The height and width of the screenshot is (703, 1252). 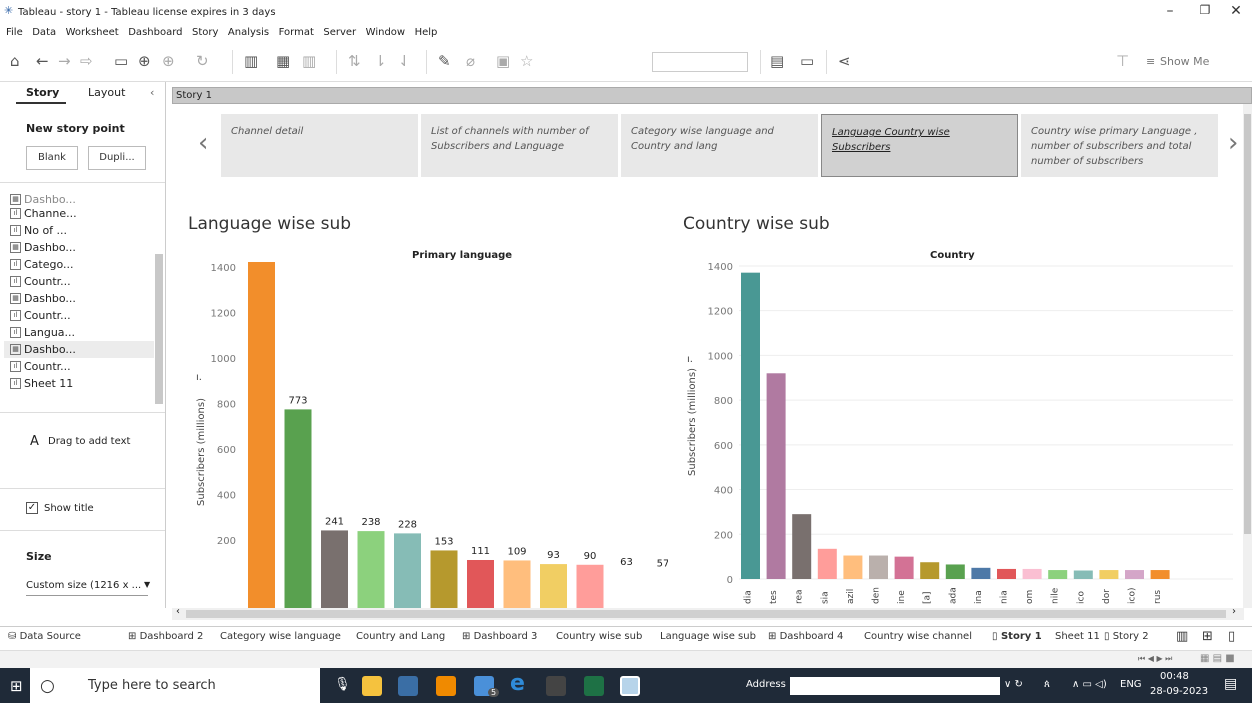 What do you see at coordinates (1077, 636) in the screenshot?
I see `tab-sheet-11: Sheet 11` at bounding box center [1077, 636].